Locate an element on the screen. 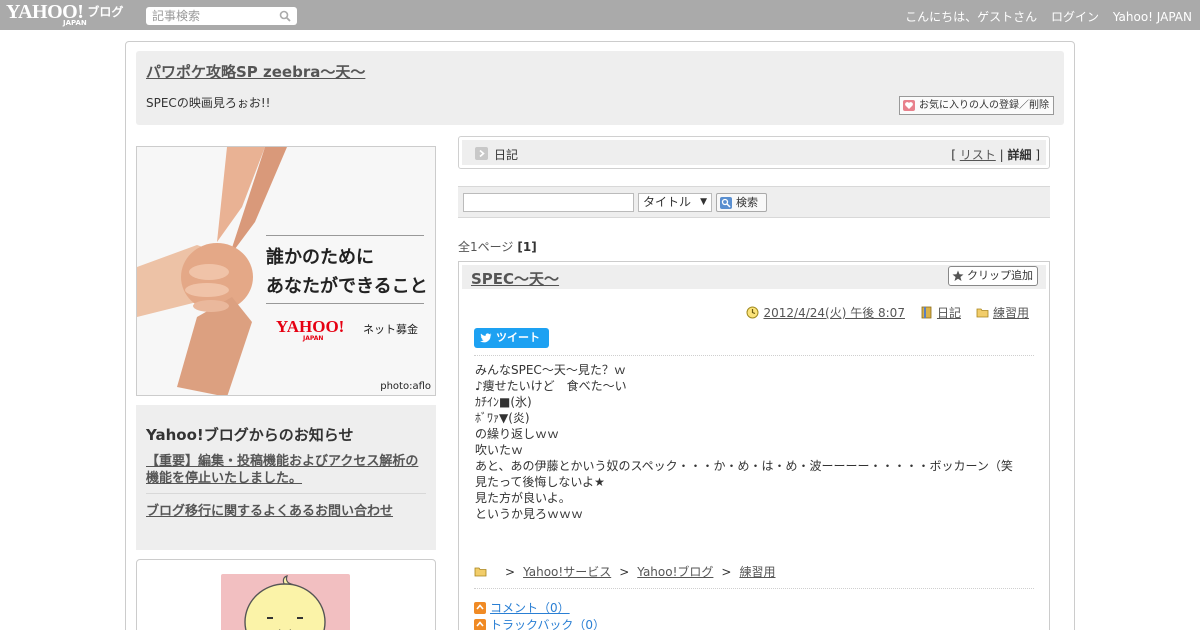 Image resolution: width=1200 pixels, height=630 pixels. body-line: 見たって後悔しないよ★ is located at coordinates (540, 482).